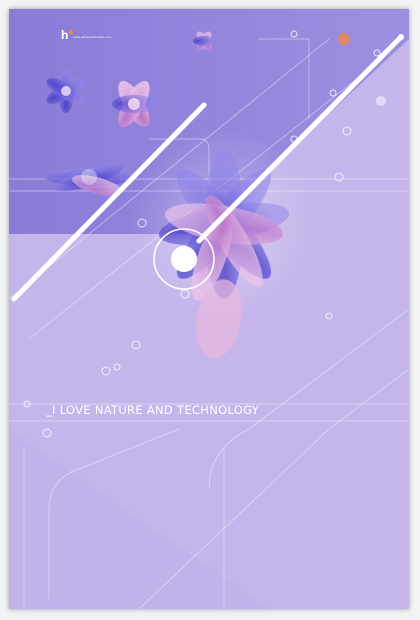 Image resolution: width=420 pixels, height=620 pixels. I want to click on brand-text: www.whitewolfstudio.com, so click(92, 37).